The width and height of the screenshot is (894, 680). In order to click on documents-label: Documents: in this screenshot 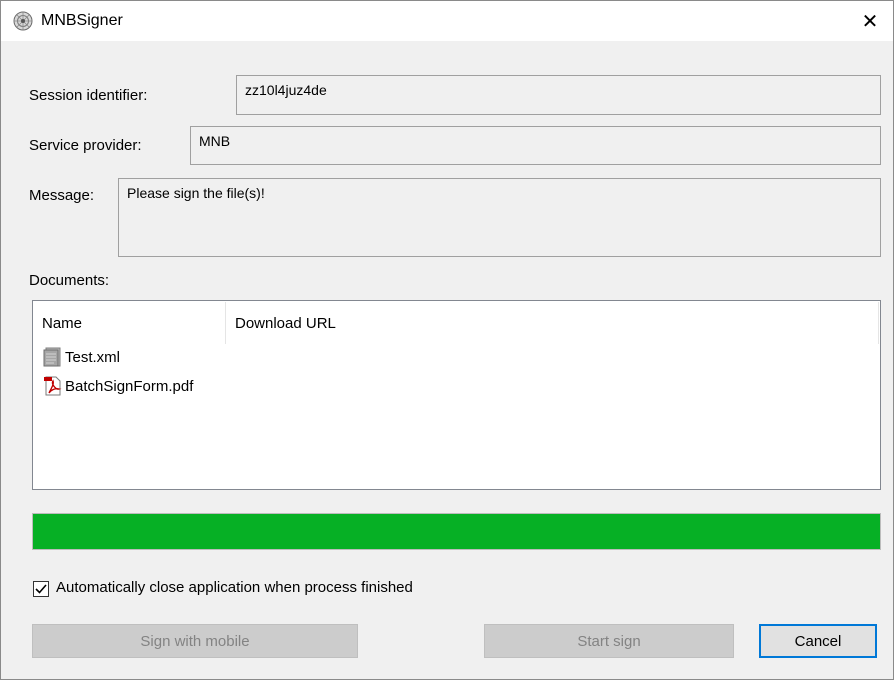, I will do `click(69, 280)`.